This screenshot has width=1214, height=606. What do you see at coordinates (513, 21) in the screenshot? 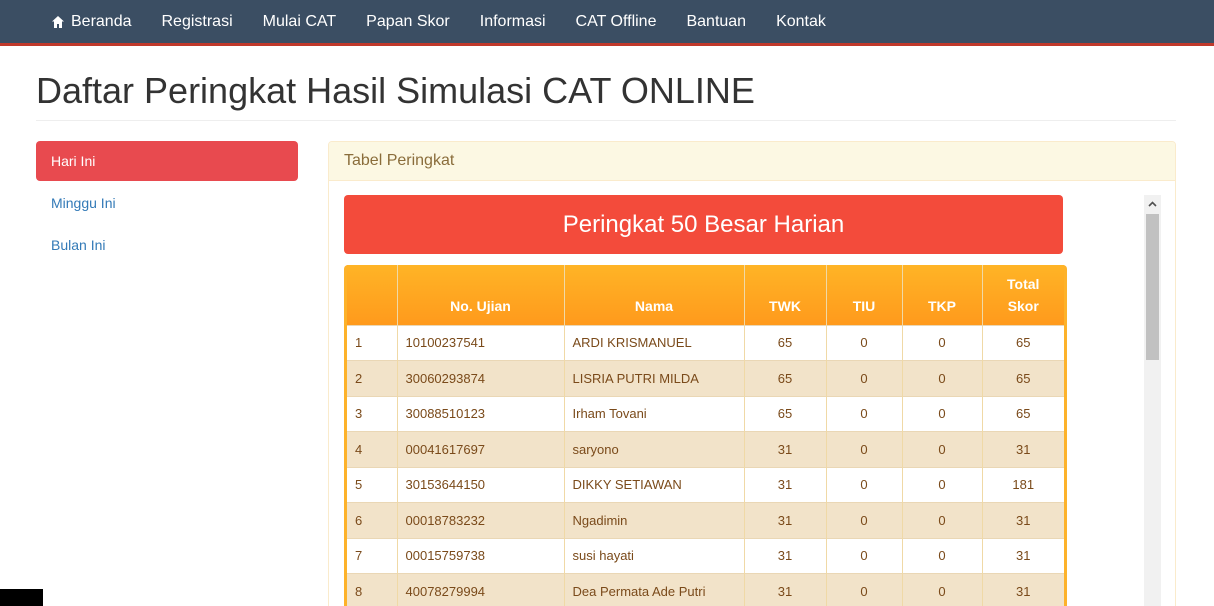
I see `nav-item-informasi: Informasi` at bounding box center [513, 21].